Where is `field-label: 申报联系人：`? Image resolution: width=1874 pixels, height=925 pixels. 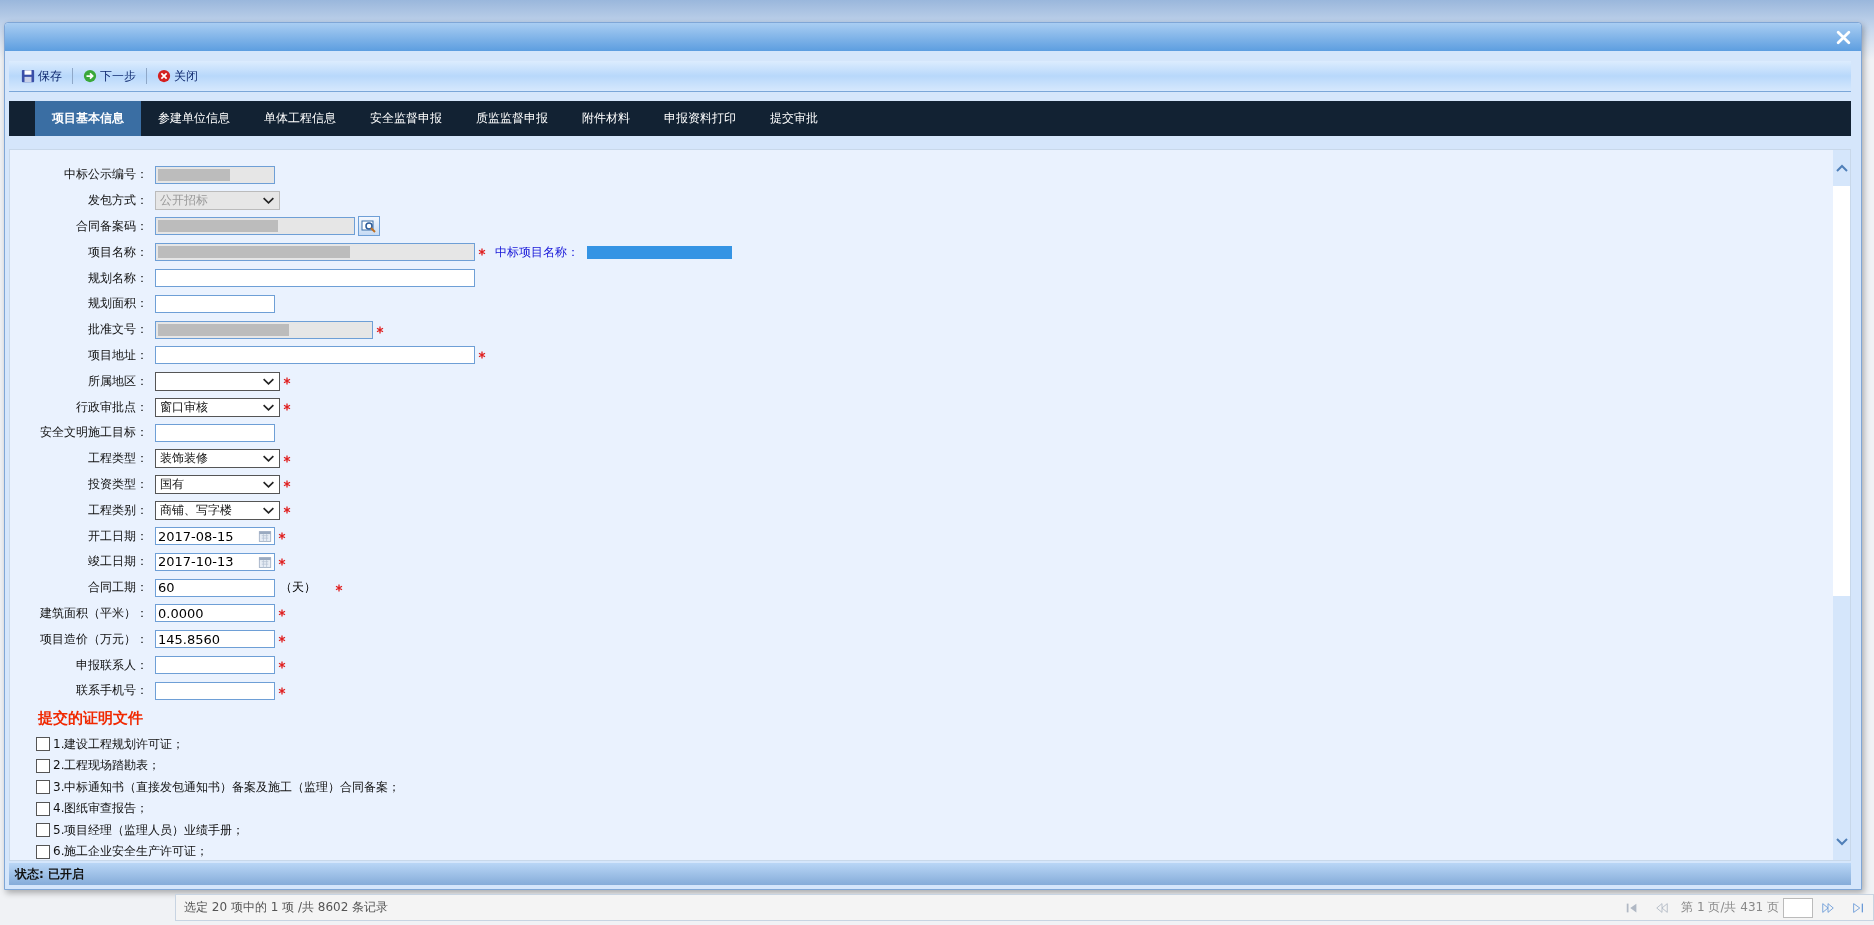 field-label: 申报联系人： is located at coordinates (111, 665).